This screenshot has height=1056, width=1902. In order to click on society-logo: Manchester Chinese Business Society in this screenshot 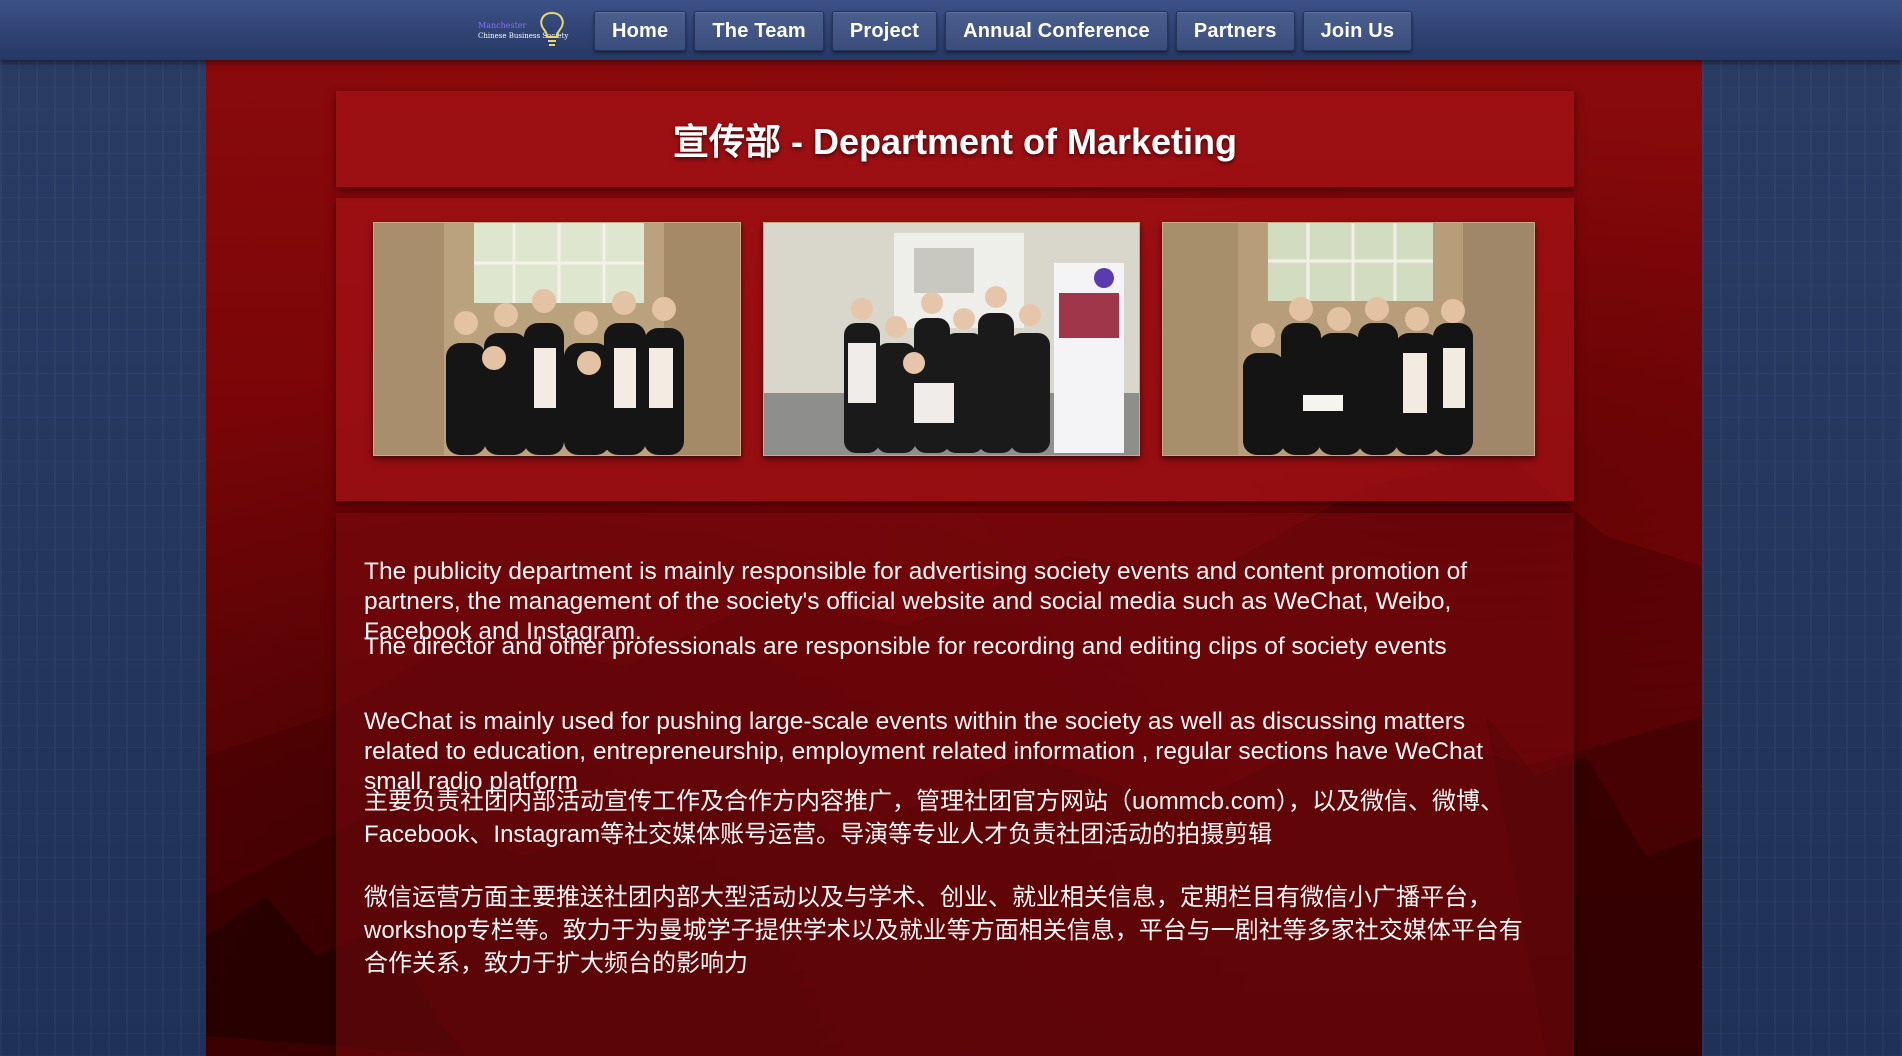, I will do `click(524, 30)`.